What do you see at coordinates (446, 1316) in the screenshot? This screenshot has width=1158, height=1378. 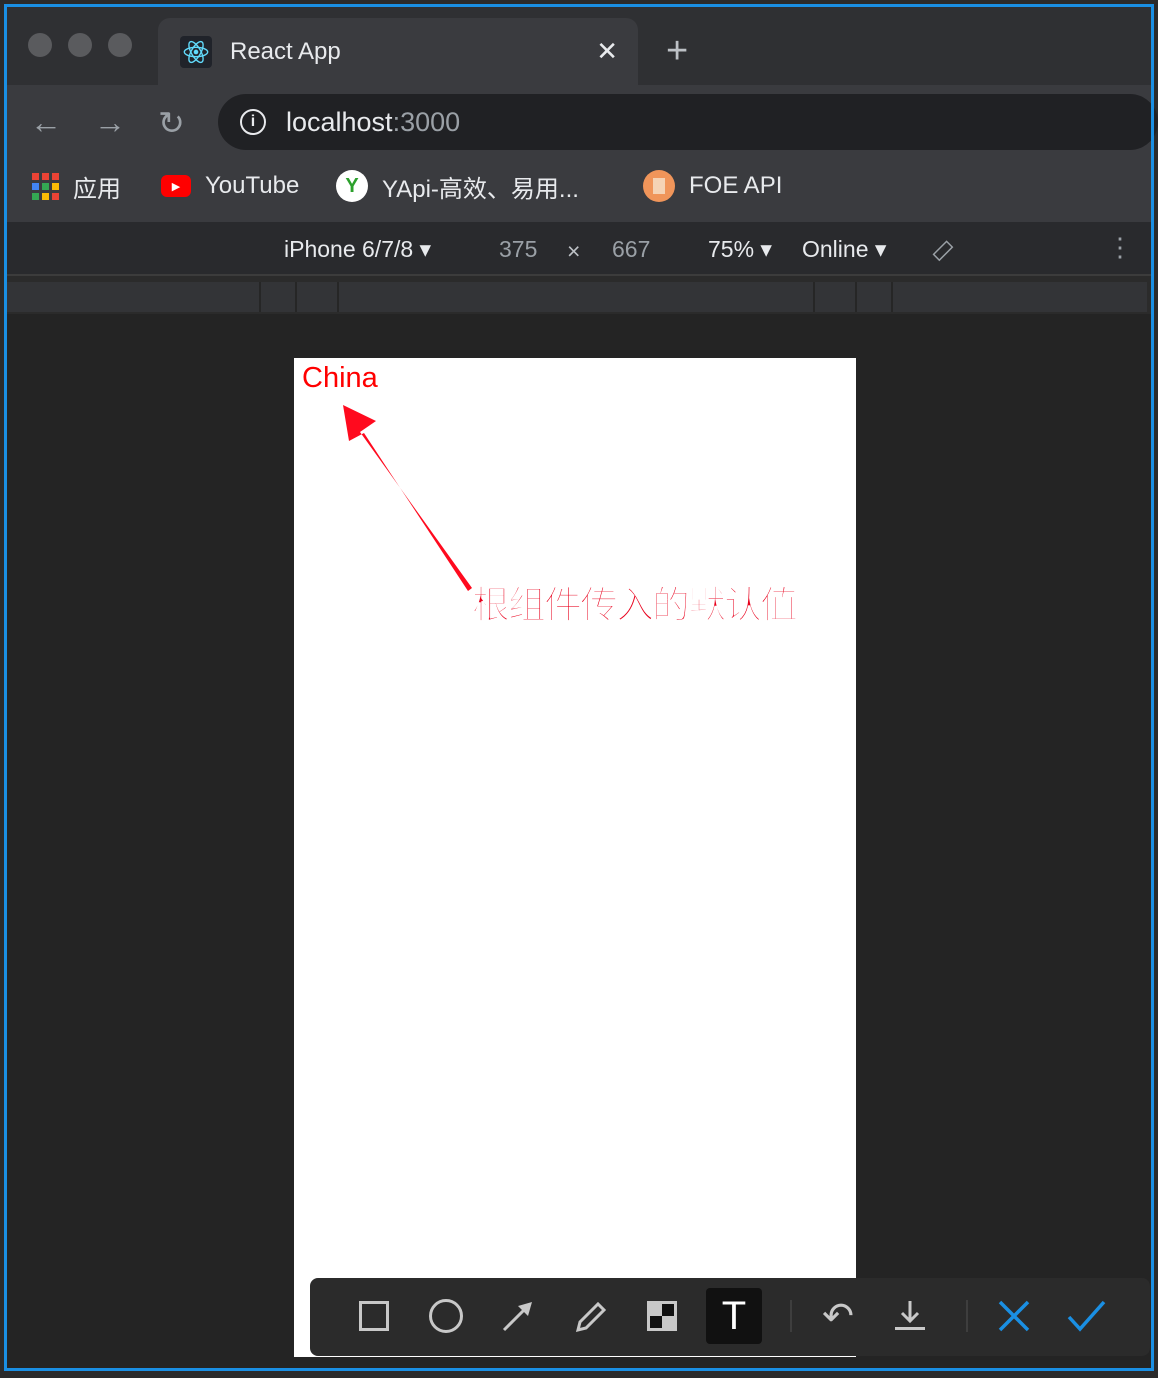 I see `ellipse-tool-icon` at bounding box center [446, 1316].